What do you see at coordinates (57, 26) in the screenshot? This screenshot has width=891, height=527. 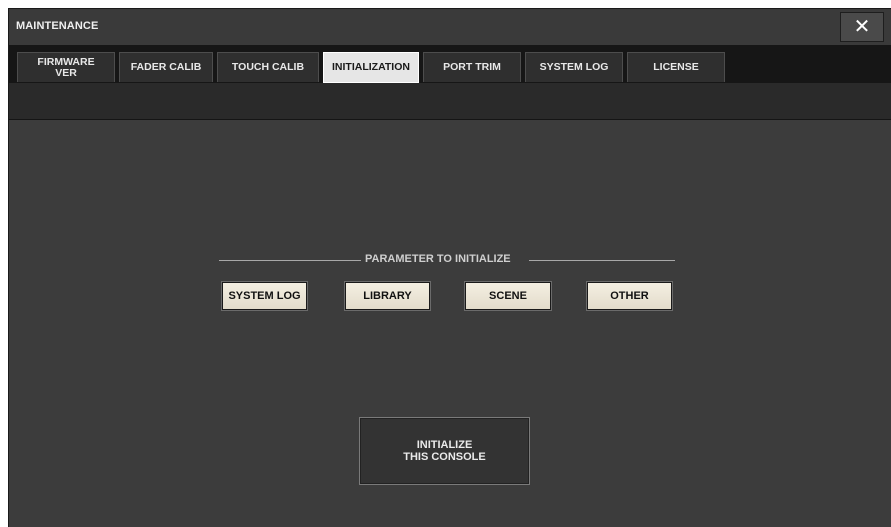 I see `window-title: MAINTENANCE` at bounding box center [57, 26].